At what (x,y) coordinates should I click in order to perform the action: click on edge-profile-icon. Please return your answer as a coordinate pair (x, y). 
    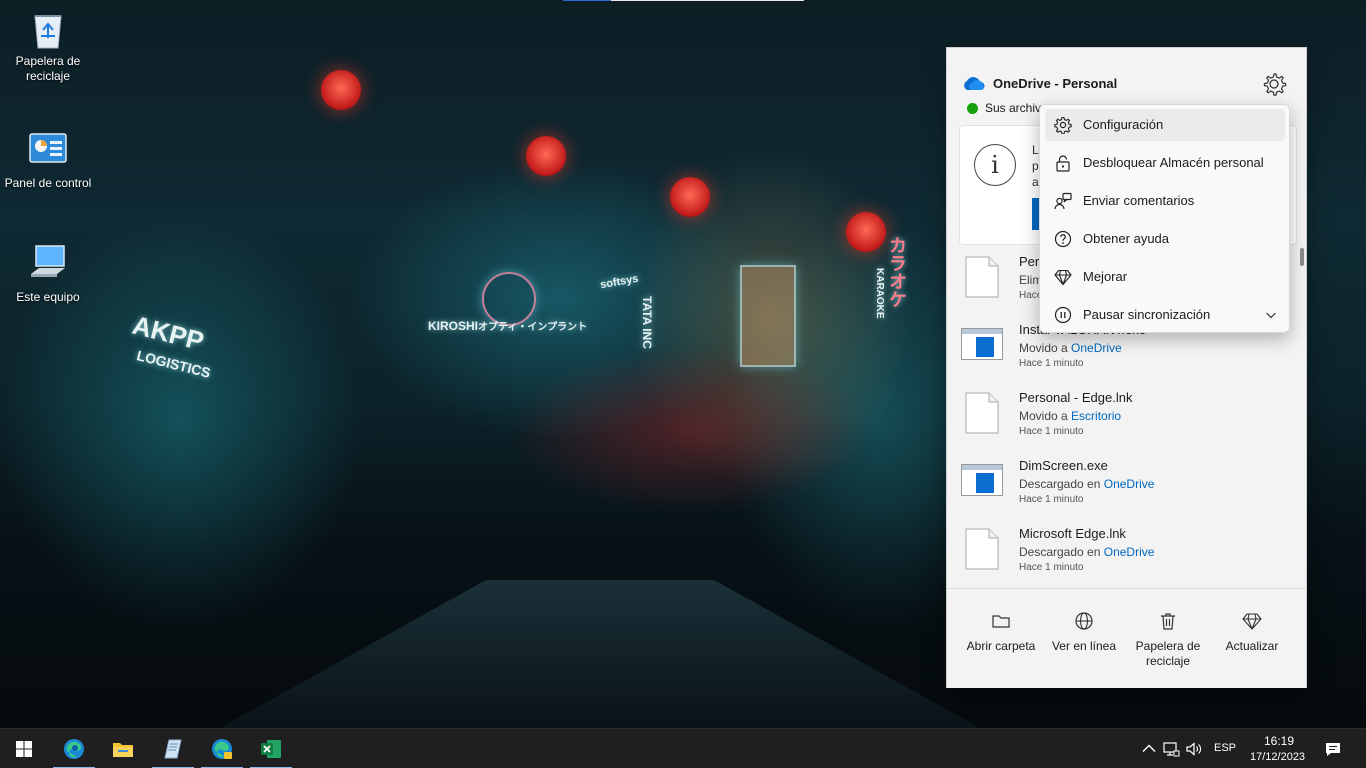
    Looking at the image, I should click on (222, 749).